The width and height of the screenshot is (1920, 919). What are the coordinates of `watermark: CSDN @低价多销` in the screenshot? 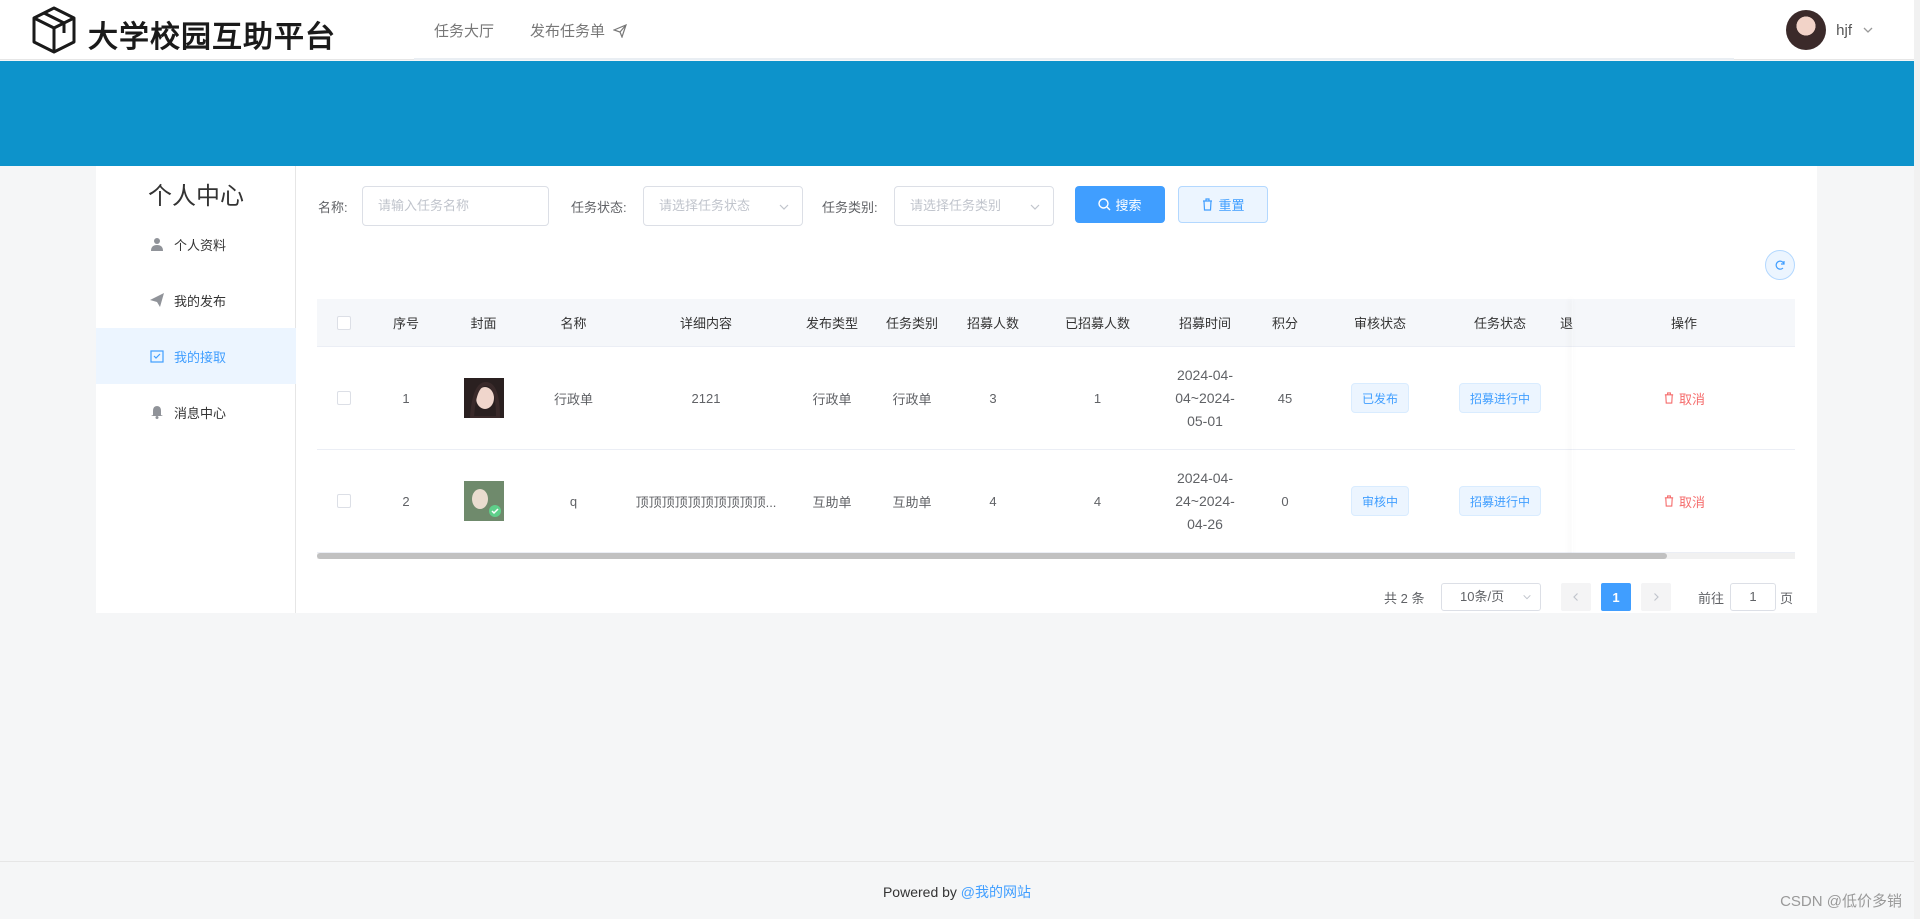 It's located at (1841, 901).